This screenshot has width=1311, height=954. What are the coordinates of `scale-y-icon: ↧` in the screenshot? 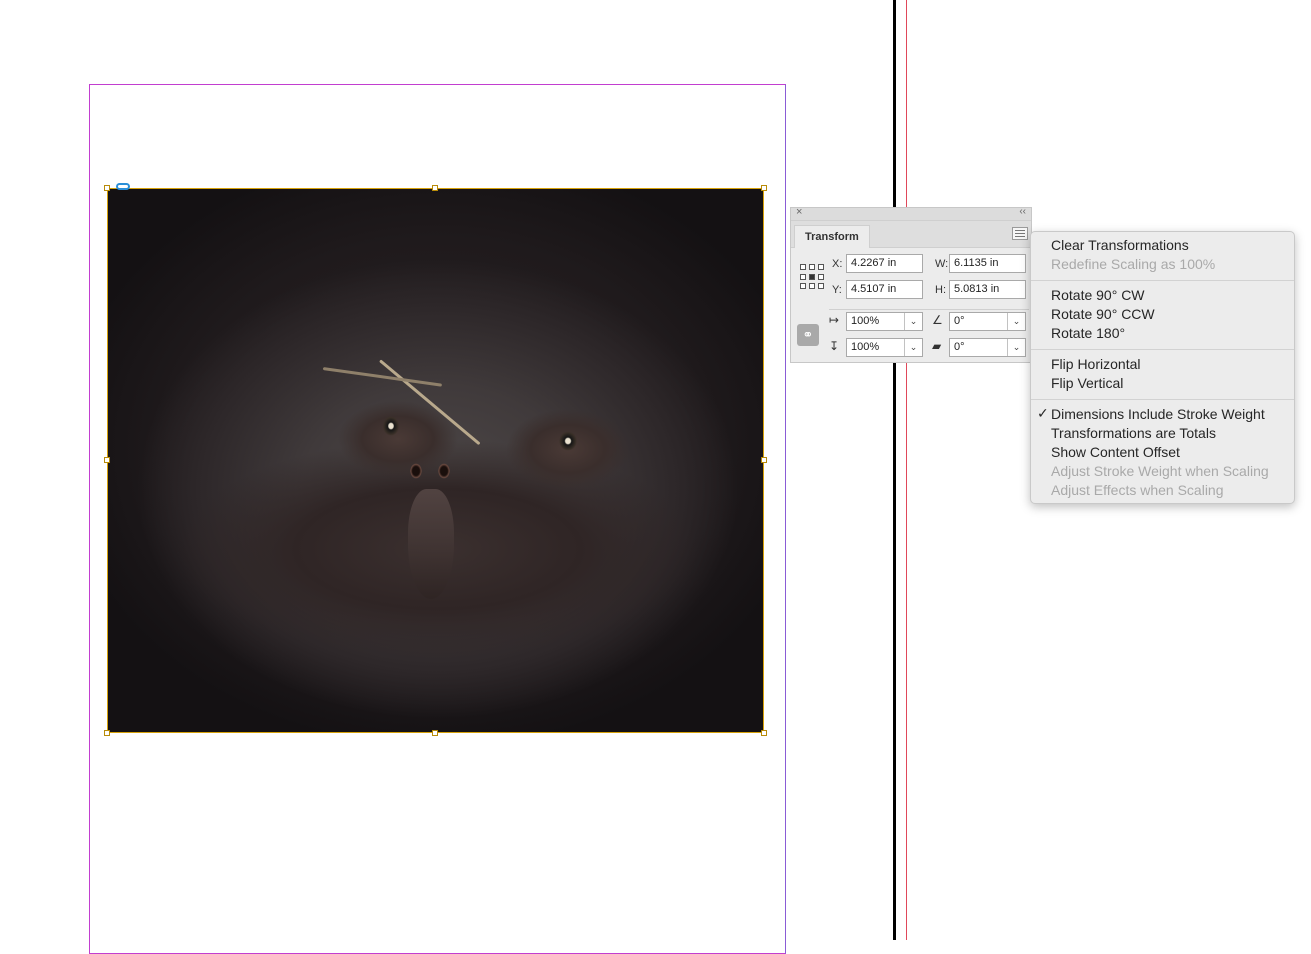 It's located at (834, 346).